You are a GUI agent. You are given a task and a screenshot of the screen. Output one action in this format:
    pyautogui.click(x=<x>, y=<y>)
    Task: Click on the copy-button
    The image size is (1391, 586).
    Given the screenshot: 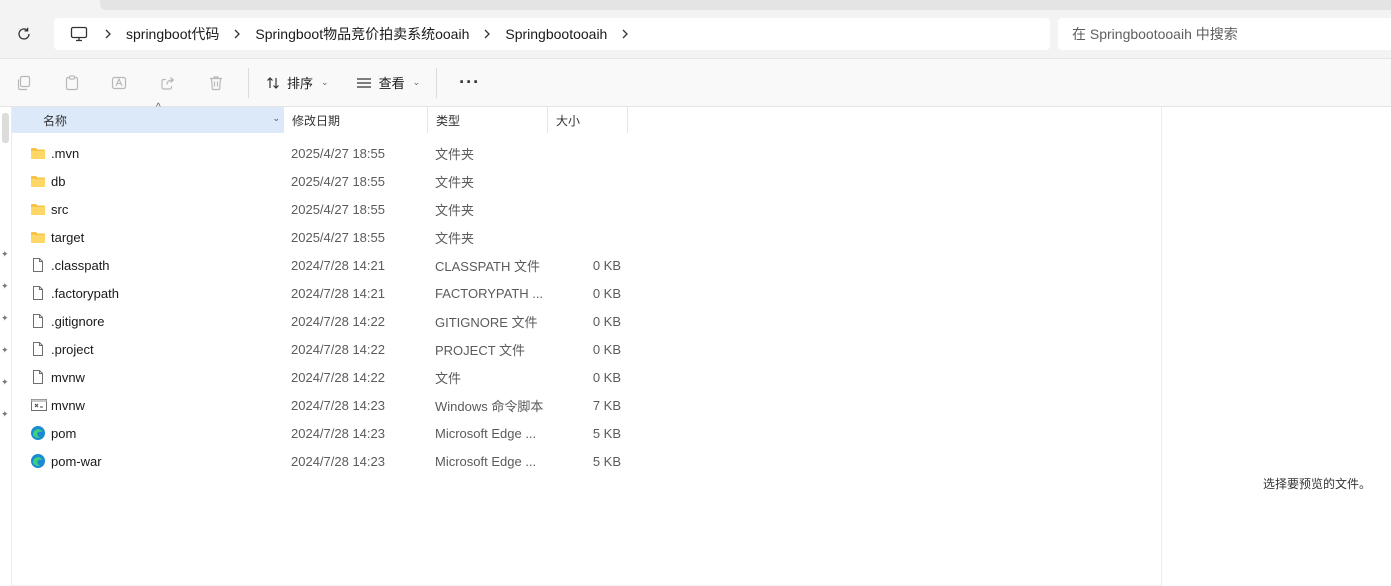 What is the action you would take?
    pyautogui.click(x=24, y=83)
    